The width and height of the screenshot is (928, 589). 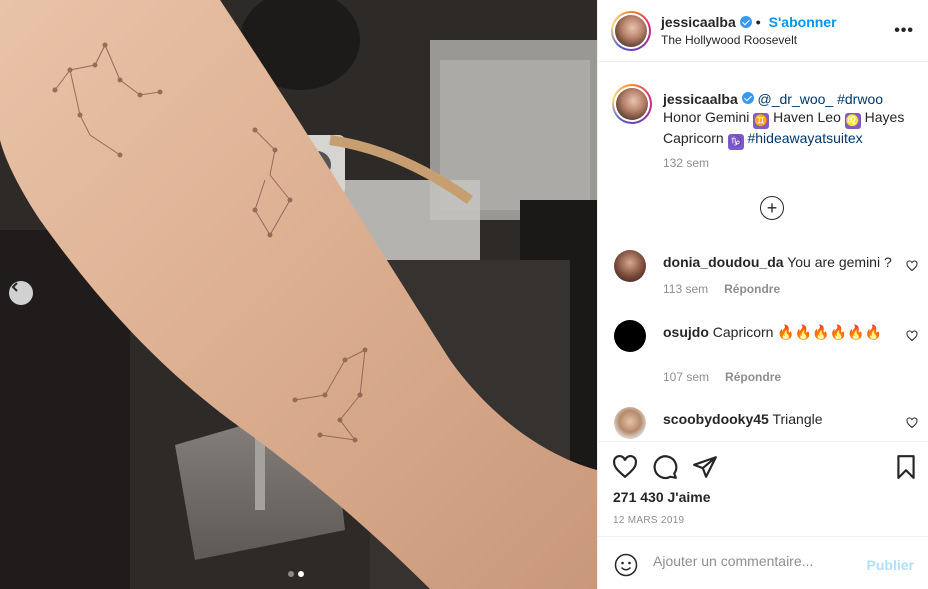 I want to click on post-date: 12 MARS 2019, so click(x=648, y=520).